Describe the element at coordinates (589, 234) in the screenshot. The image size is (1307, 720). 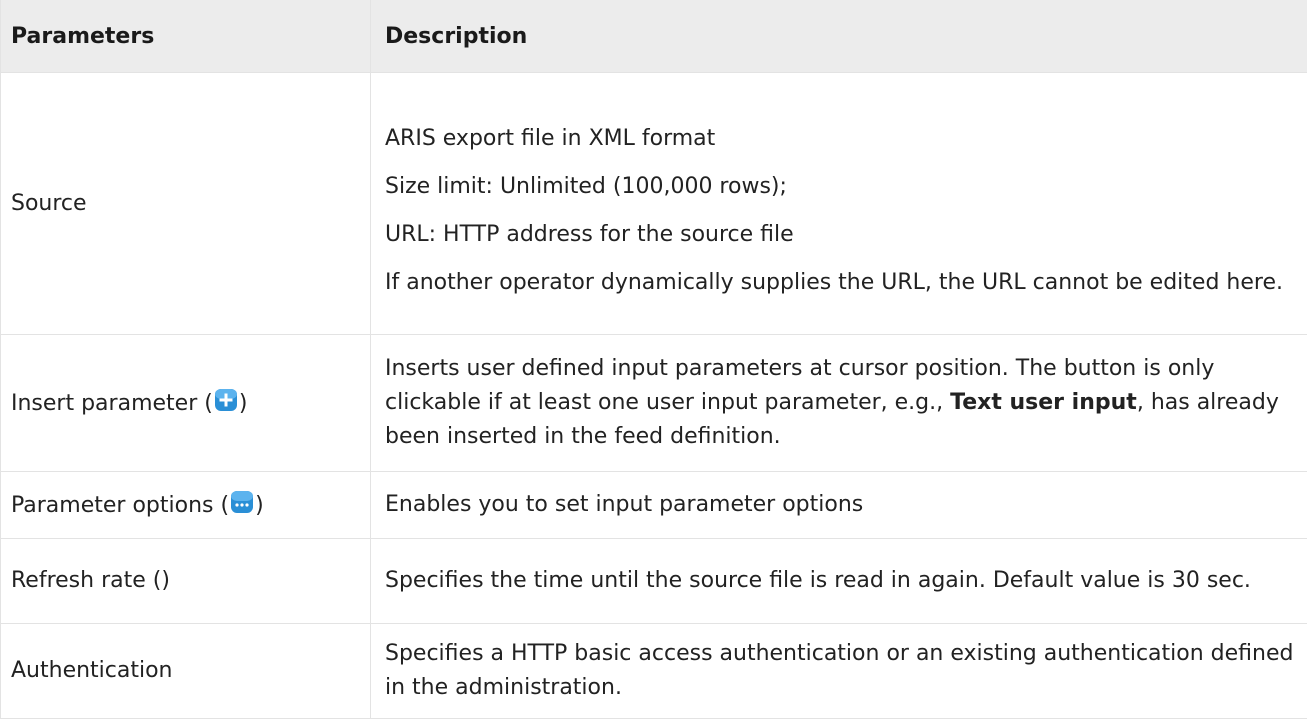
I see `desc-line: URL: HTTP address for the source file` at that location.